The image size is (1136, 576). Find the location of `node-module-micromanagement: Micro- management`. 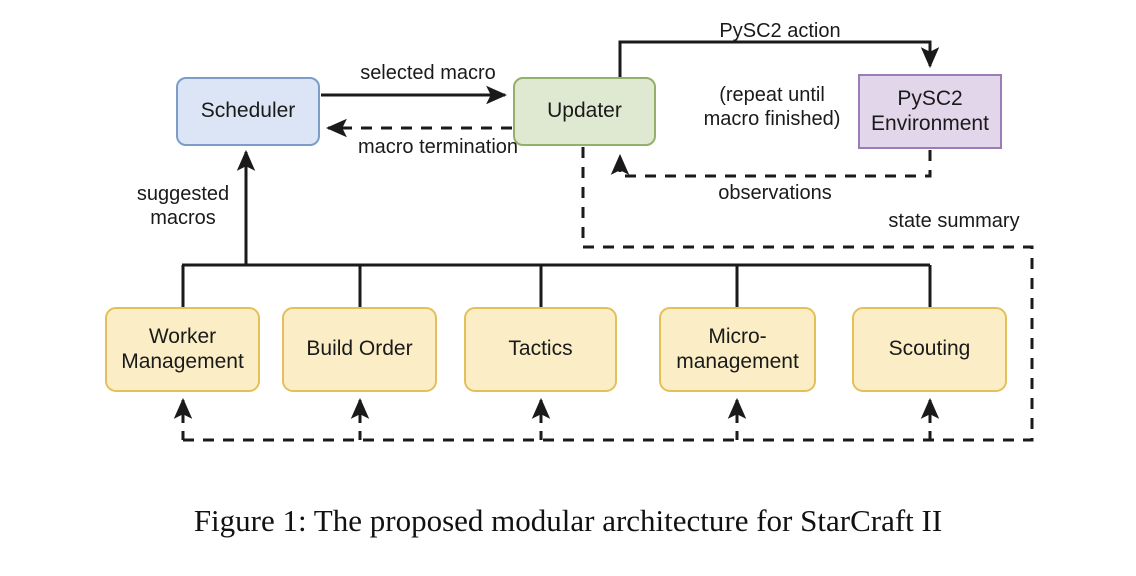

node-module-micromanagement: Micro- management is located at coordinates (737, 349).